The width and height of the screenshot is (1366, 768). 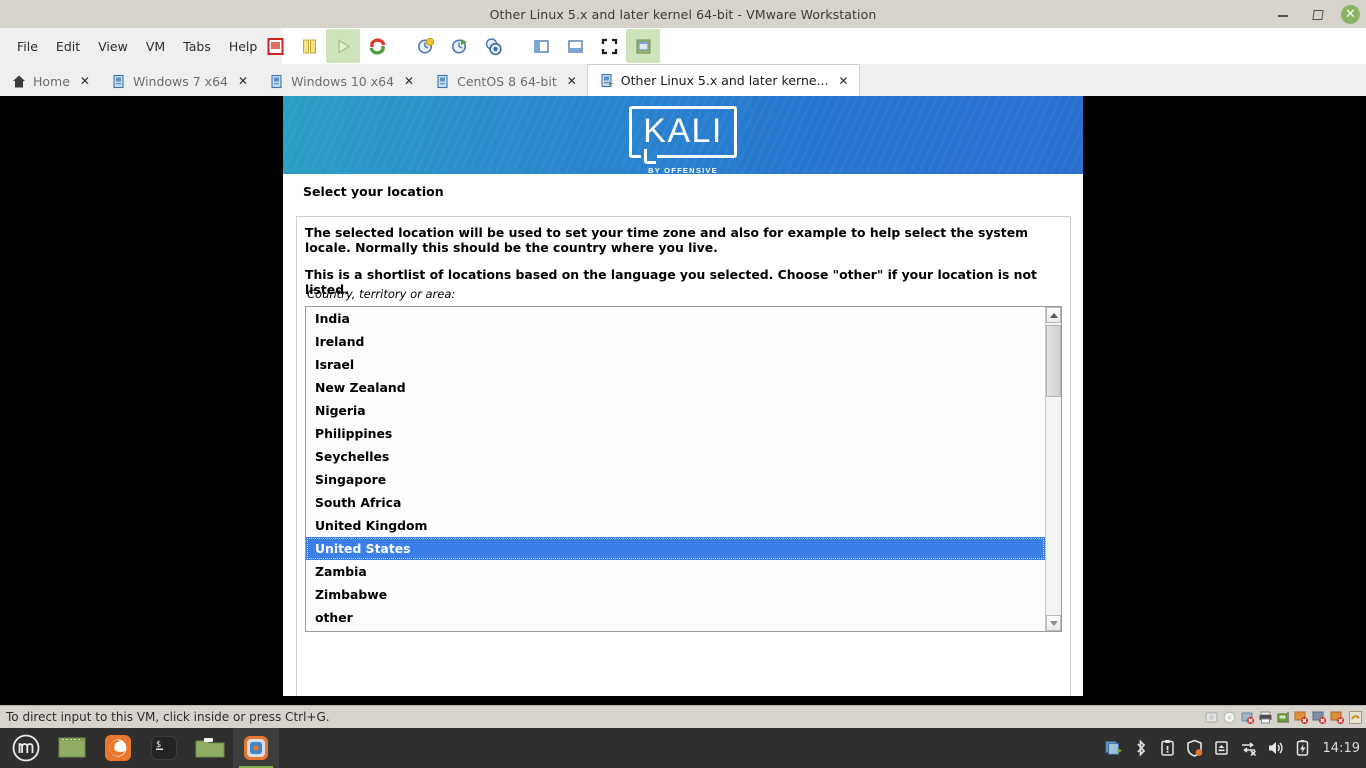 What do you see at coordinates (1355, 717) in the screenshot?
I see `vmware-tools-icon` at bounding box center [1355, 717].